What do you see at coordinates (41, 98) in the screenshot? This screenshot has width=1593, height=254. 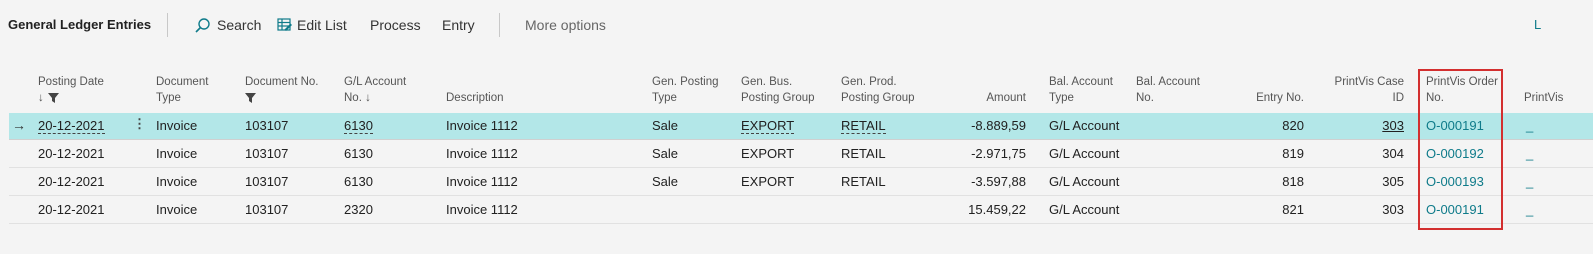 I see `sort-icon: ↓` at bounding box center [41, 98].